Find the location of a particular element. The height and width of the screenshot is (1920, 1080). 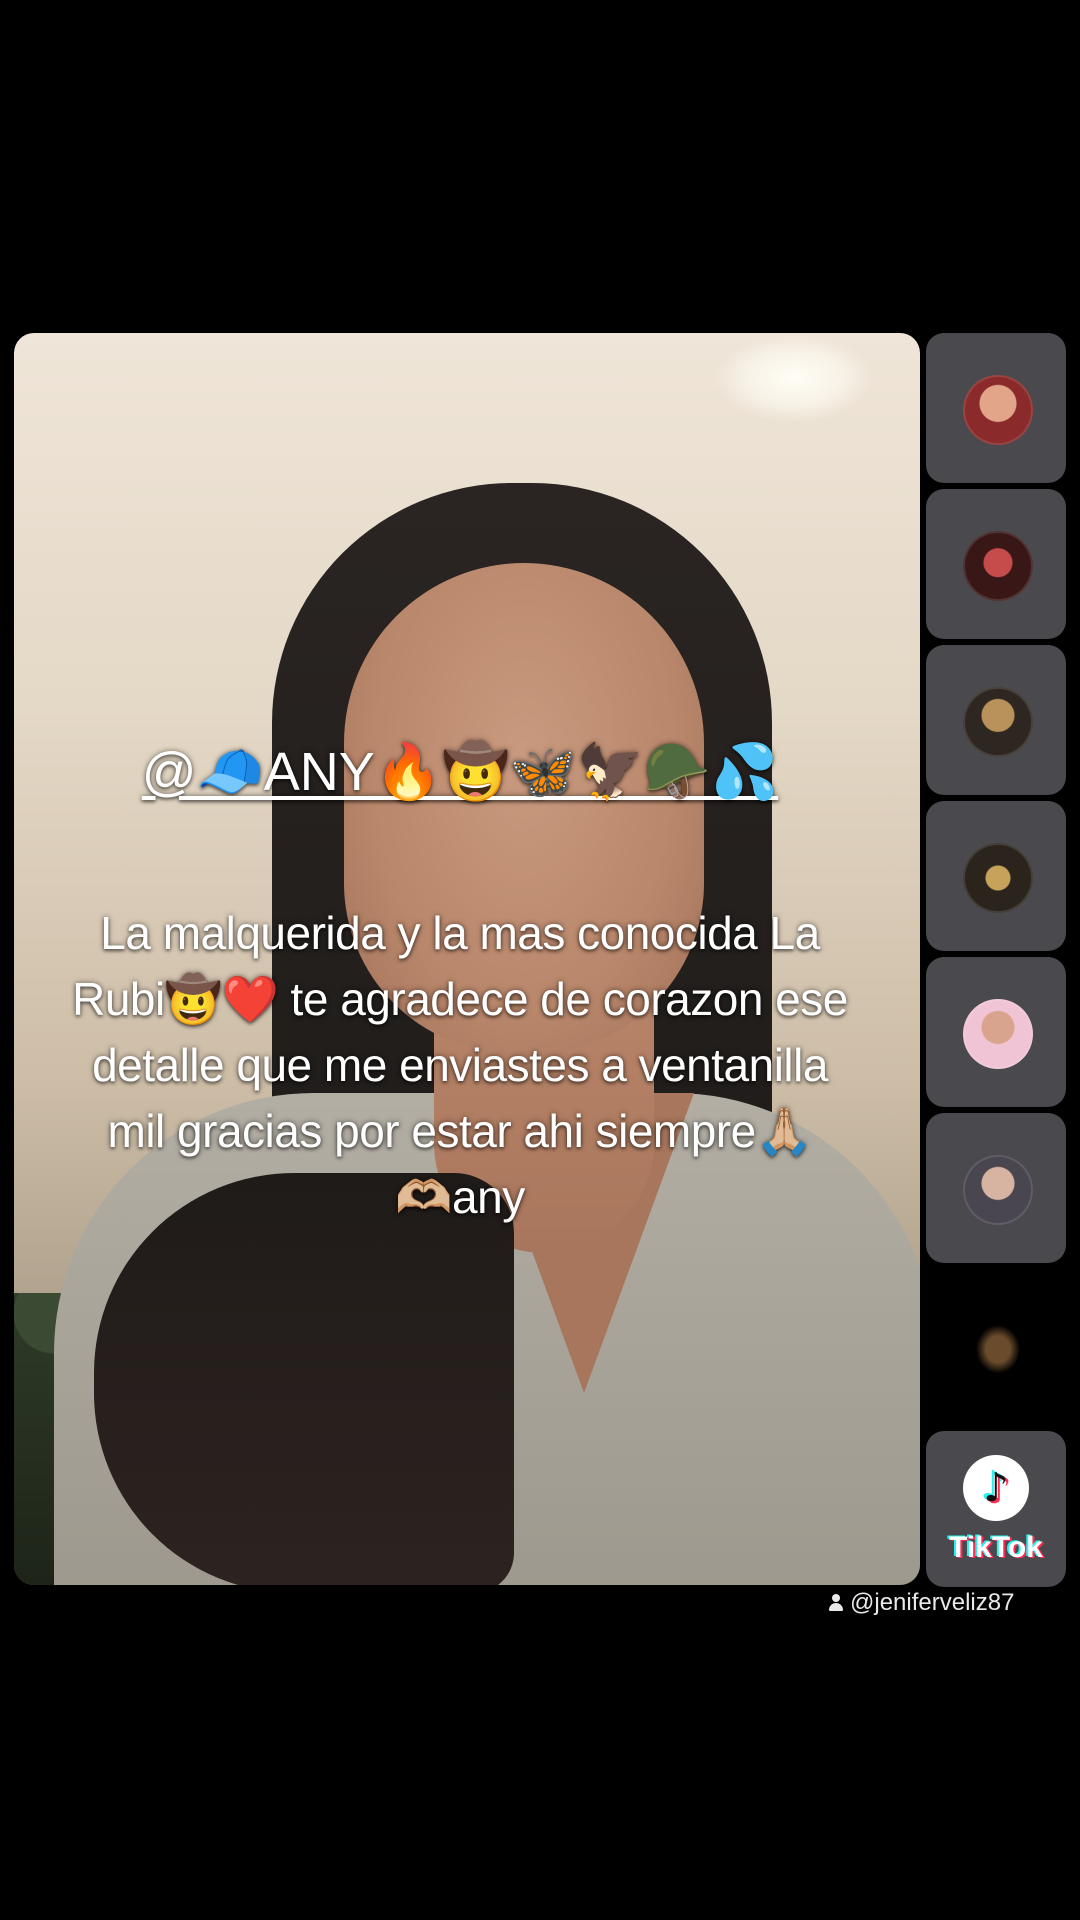

person-hair-front is located at coordinates (304, 1379).